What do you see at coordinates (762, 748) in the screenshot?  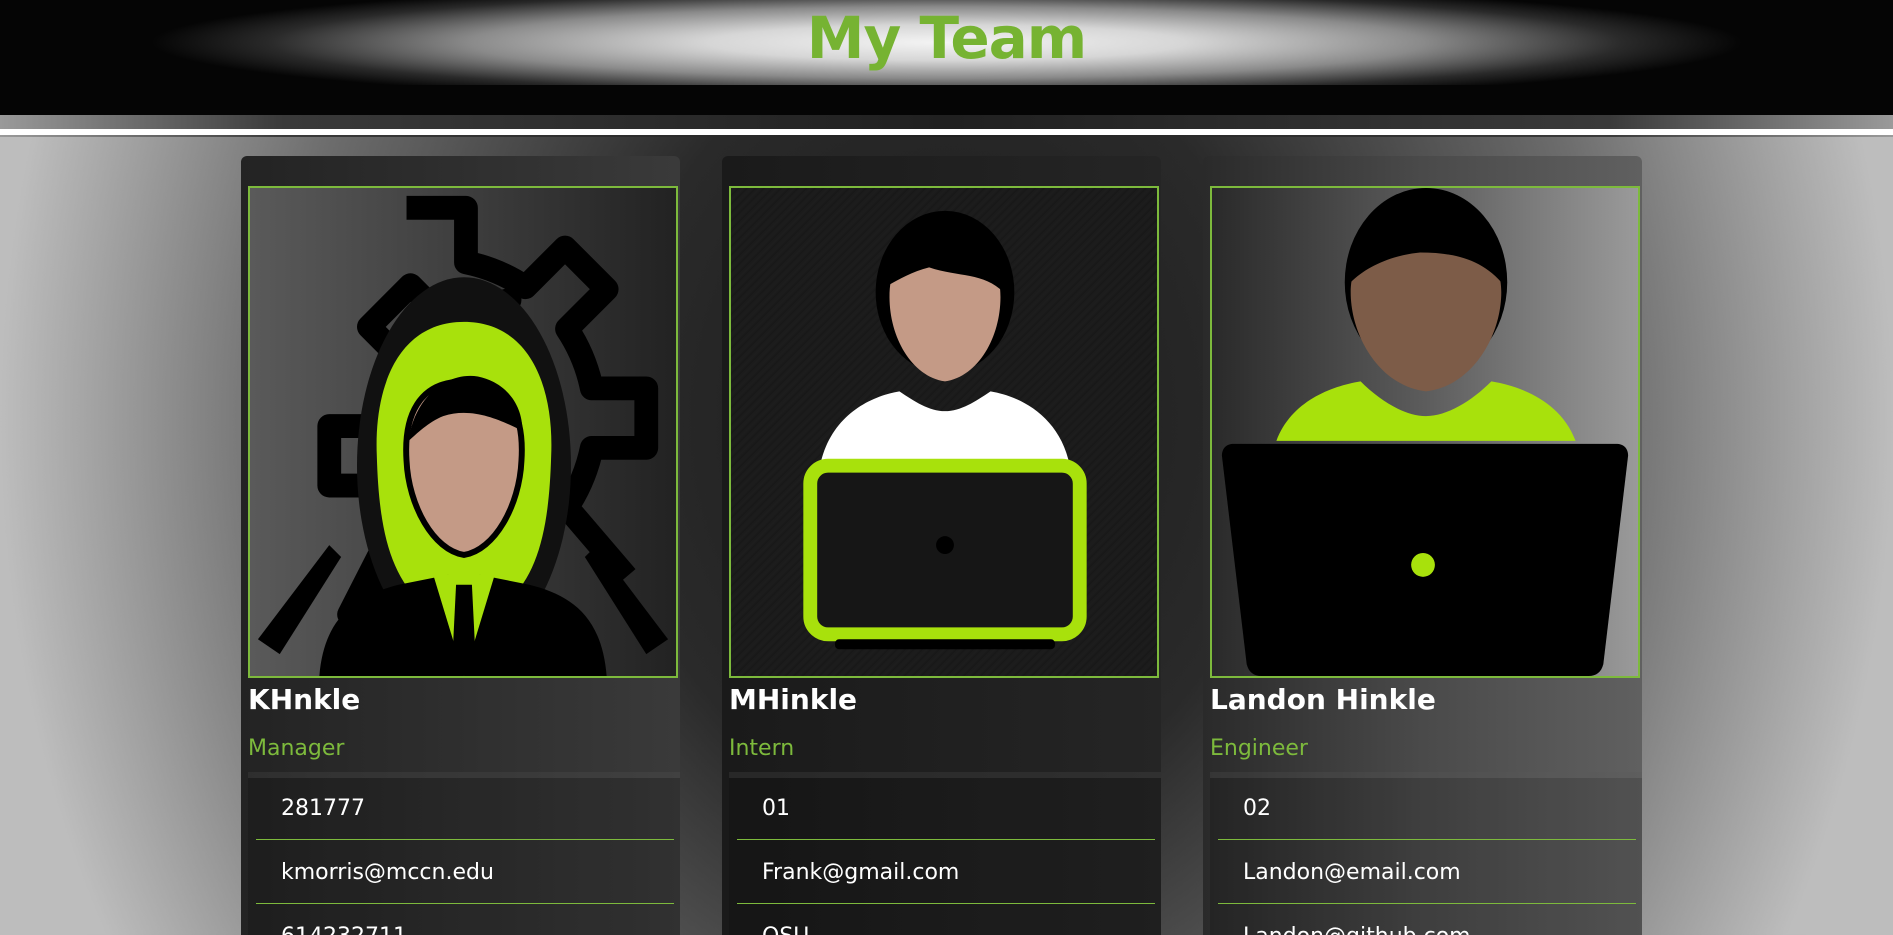 I see `member-role: Intern` at bounding box center [762, 748].